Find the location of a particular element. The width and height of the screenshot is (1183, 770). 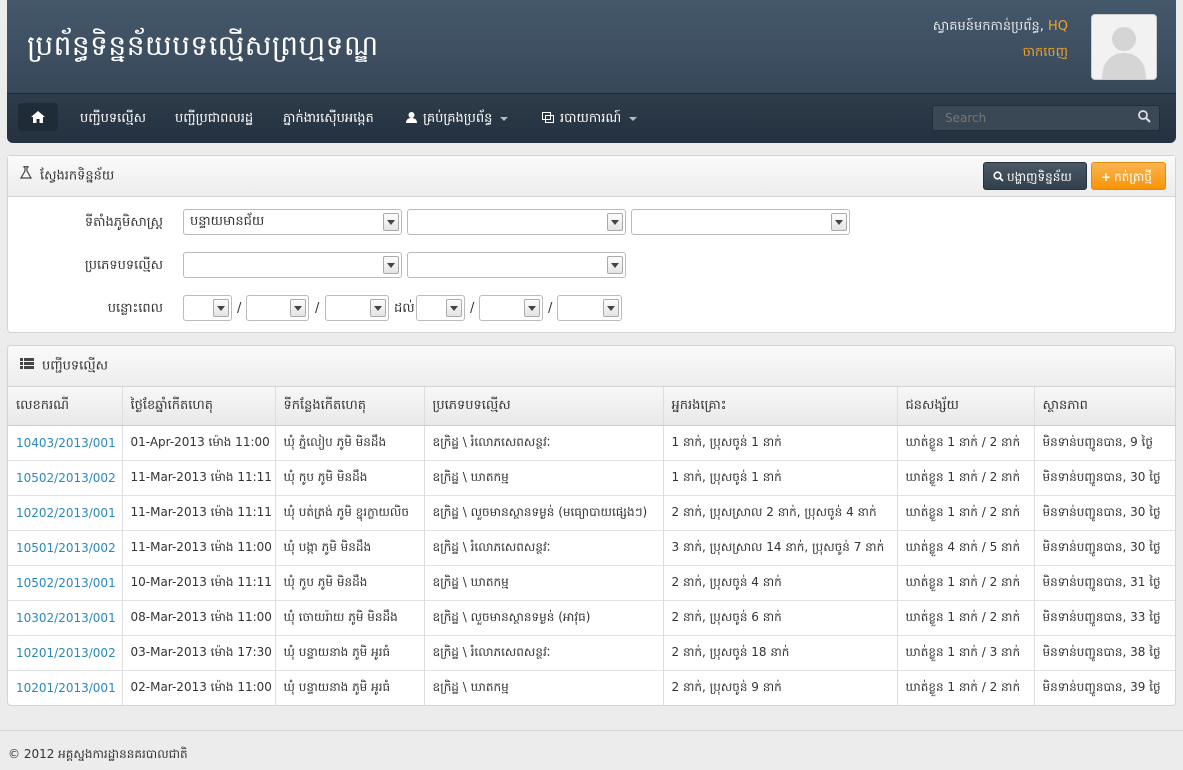

table-cell: ឃុំ បន្ទាយនាង ភូមិ អូរធំ is located at coordinates (350, 687).